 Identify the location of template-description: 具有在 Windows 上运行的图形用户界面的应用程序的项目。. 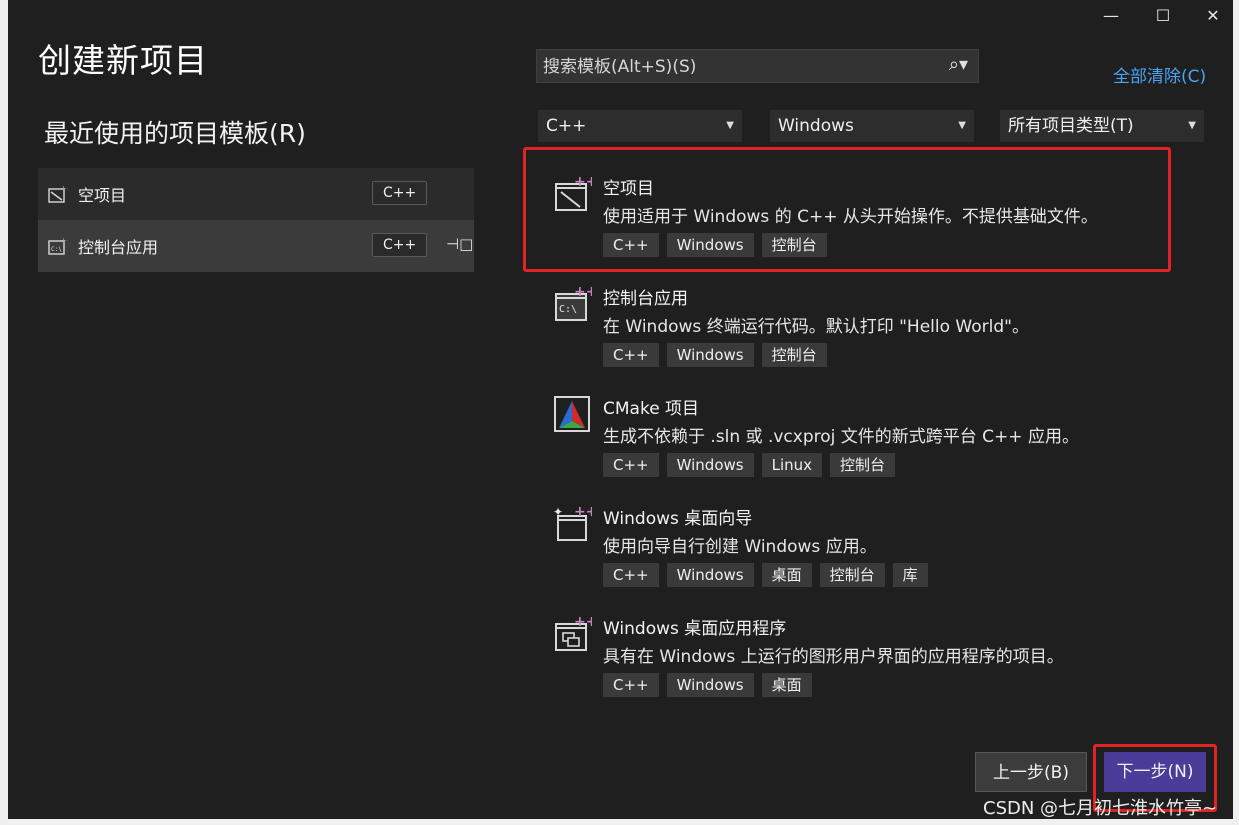
(833, 657).